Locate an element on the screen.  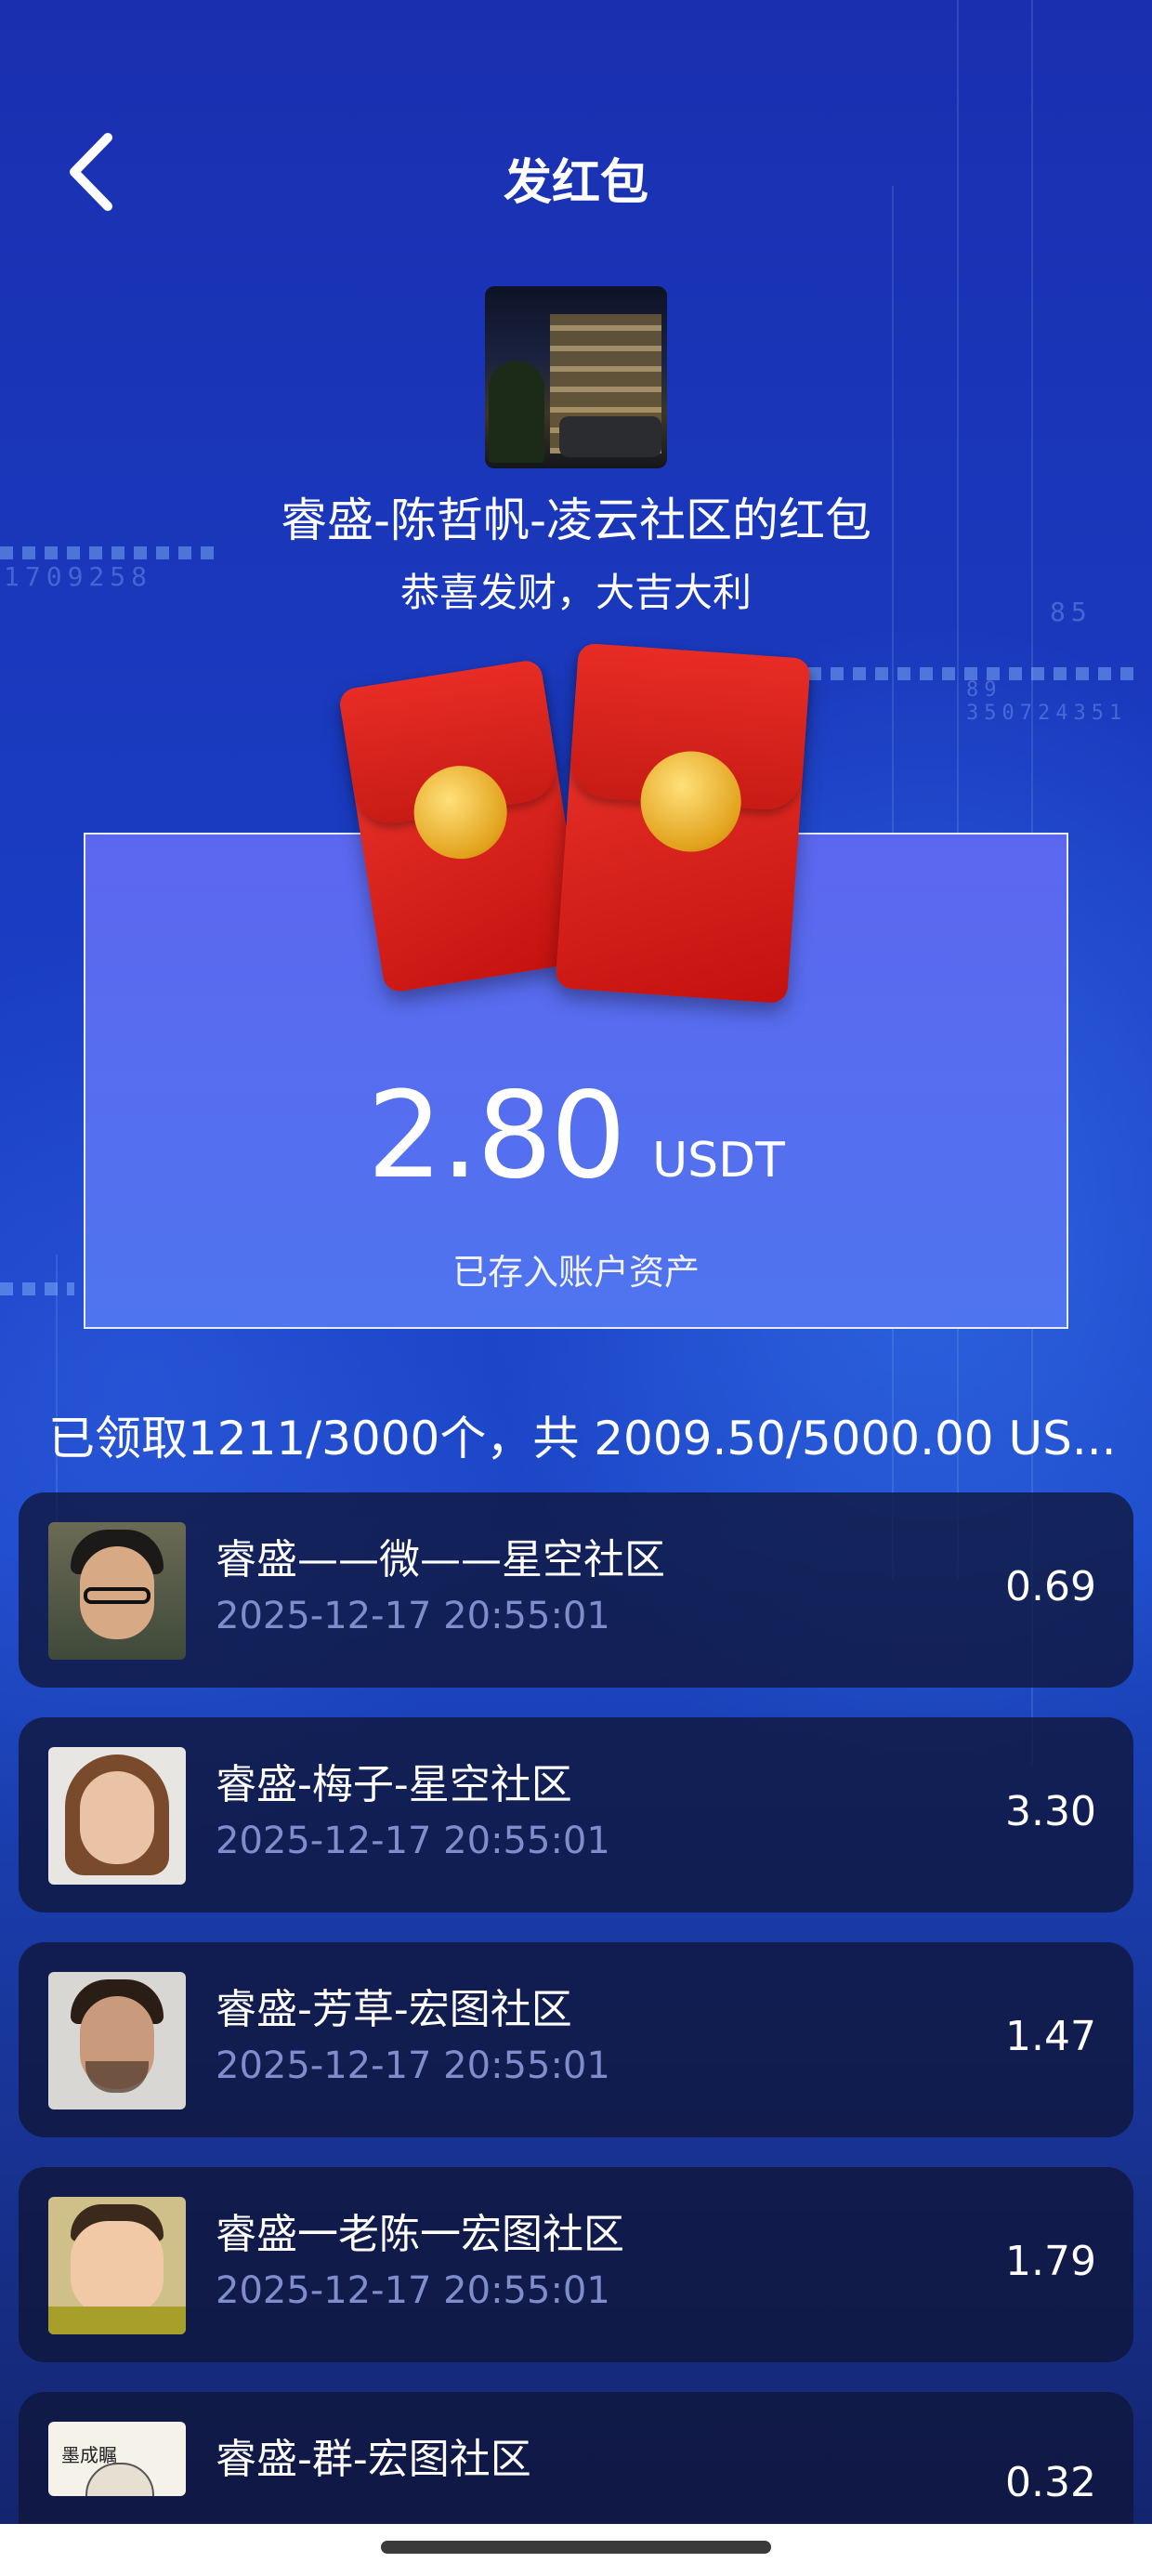
sender-title: 睿盛-陈哲帆-凌云社区的红包 is located at coordinates (576, 520).